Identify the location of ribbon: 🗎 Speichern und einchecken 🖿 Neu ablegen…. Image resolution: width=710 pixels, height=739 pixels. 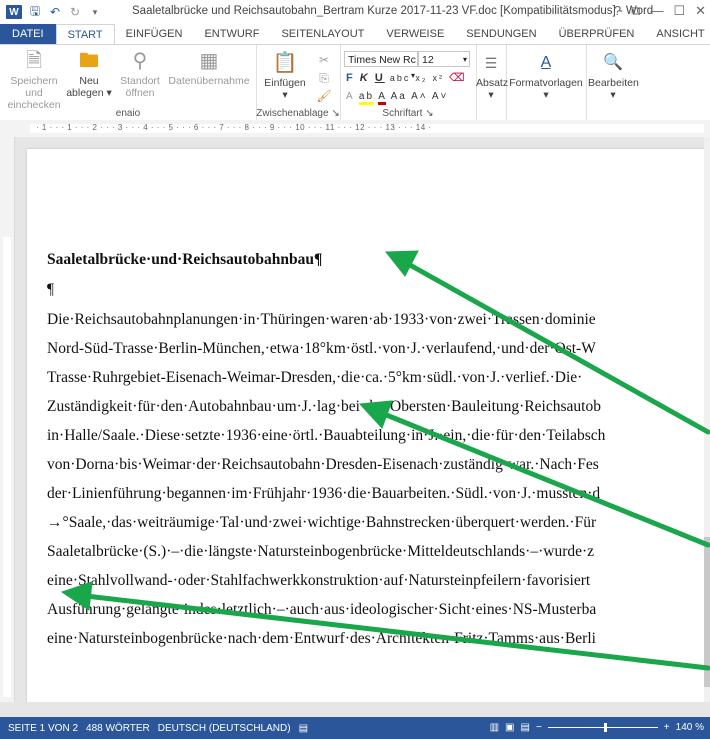
(355, 83).